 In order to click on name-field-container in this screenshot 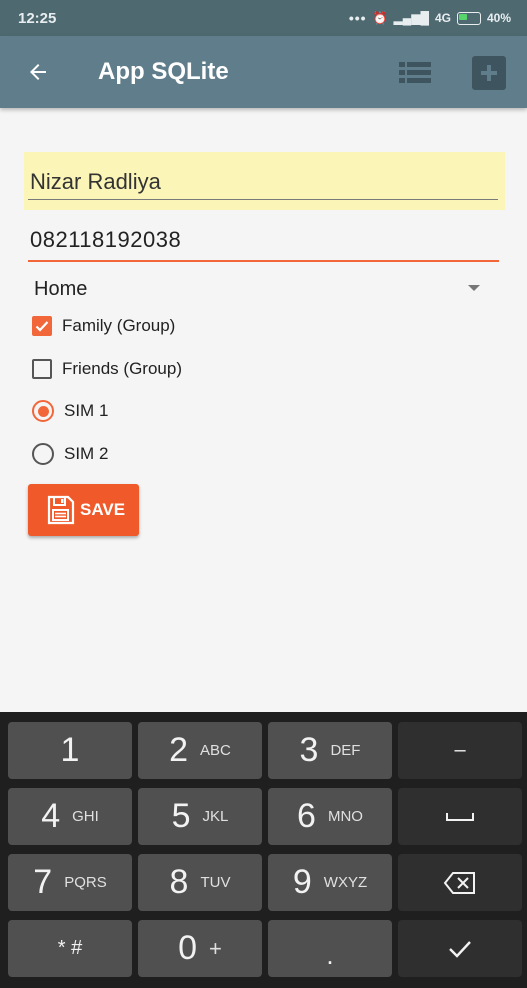, I will do `click(264, 181)`.